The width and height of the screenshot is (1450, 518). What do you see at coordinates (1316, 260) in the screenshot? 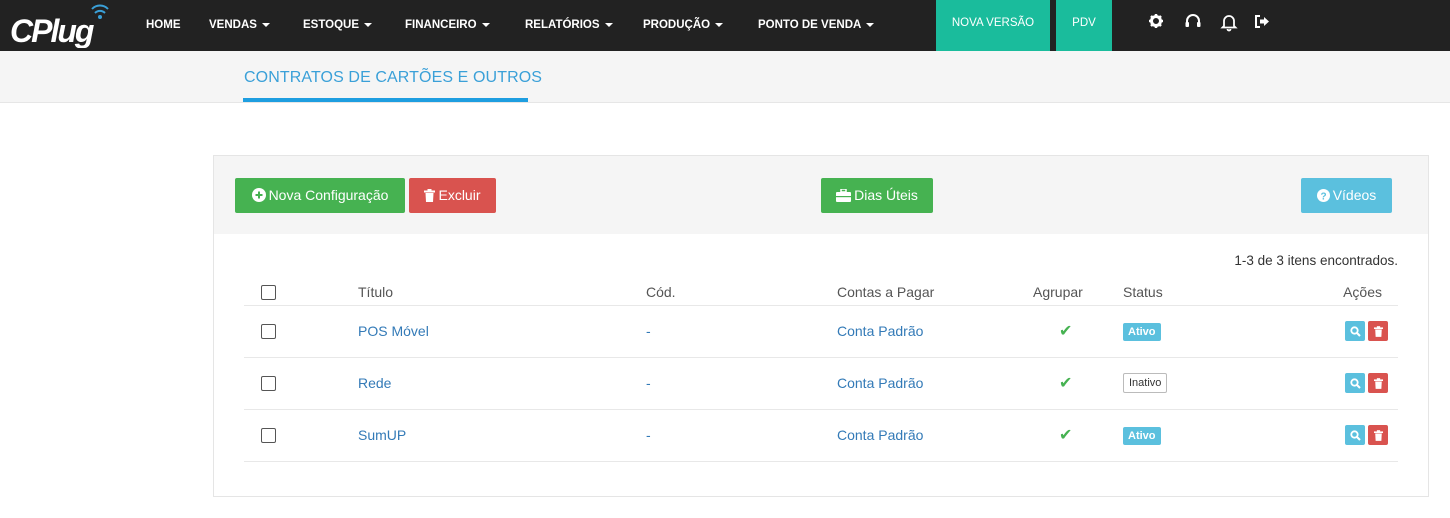
I see `results-count: 1-3 de 3 itens encontrados.` at bounding box center [1316, 260].